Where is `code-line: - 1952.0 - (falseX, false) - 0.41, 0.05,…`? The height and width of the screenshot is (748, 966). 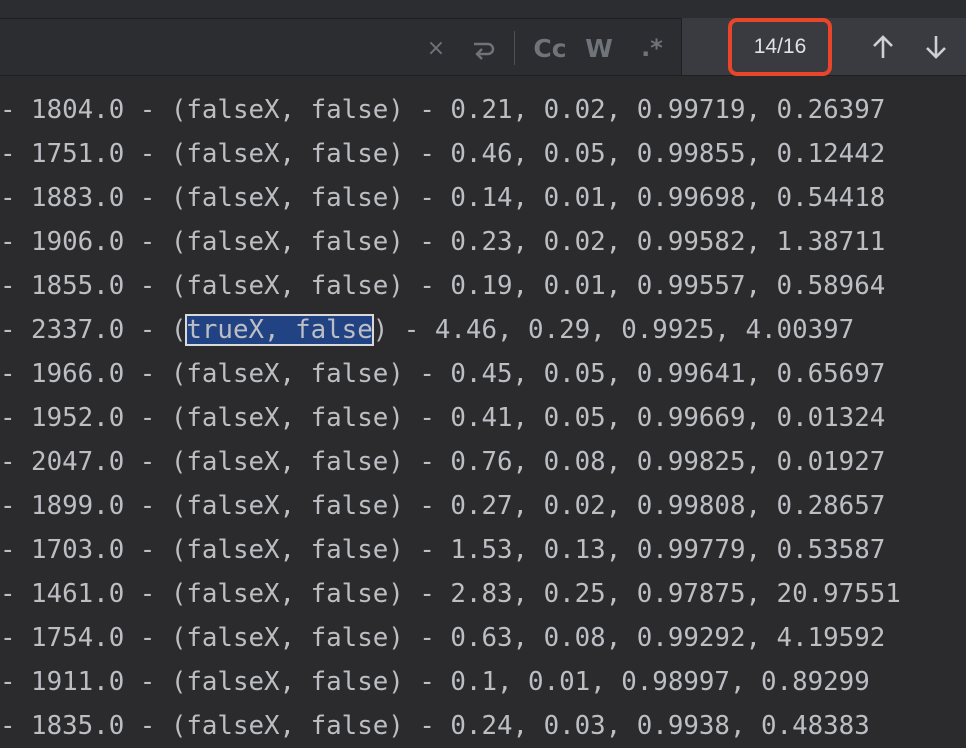
code-line: - 1952.0 - (falseX, false) - 0.41, 0.05,… is located at coordinates (442, 418).